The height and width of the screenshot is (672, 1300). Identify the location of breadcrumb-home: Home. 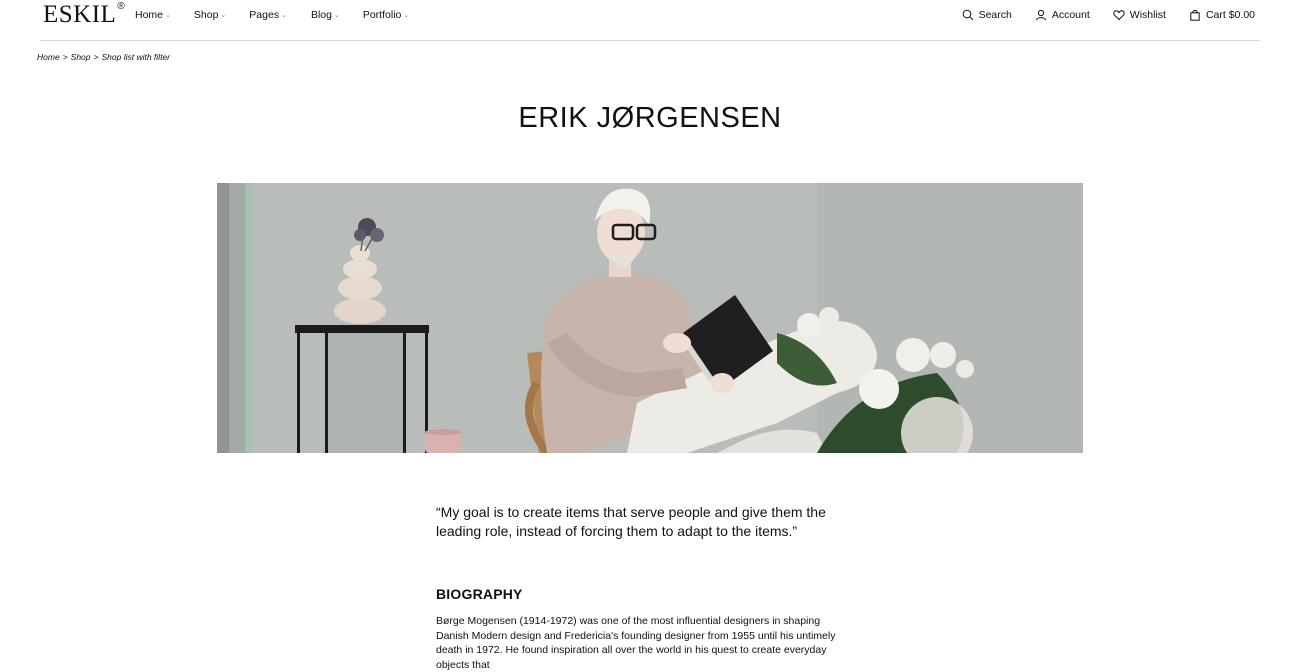
(48, 57).